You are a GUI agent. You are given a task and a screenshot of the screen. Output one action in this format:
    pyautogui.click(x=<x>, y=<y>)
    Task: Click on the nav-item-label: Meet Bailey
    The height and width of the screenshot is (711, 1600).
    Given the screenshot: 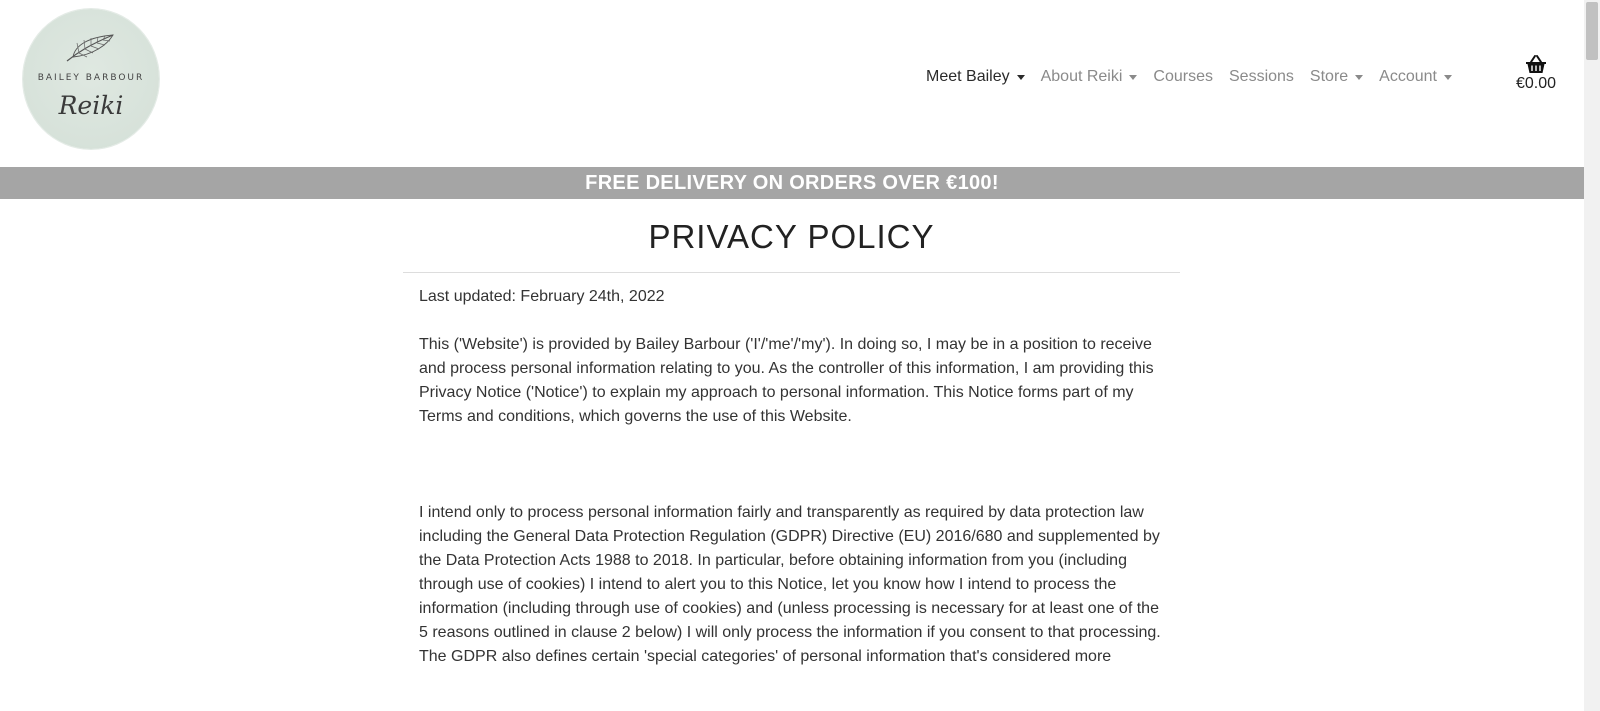 What is the action you would take?
    pyautogui.click(x=968, y=76)
    